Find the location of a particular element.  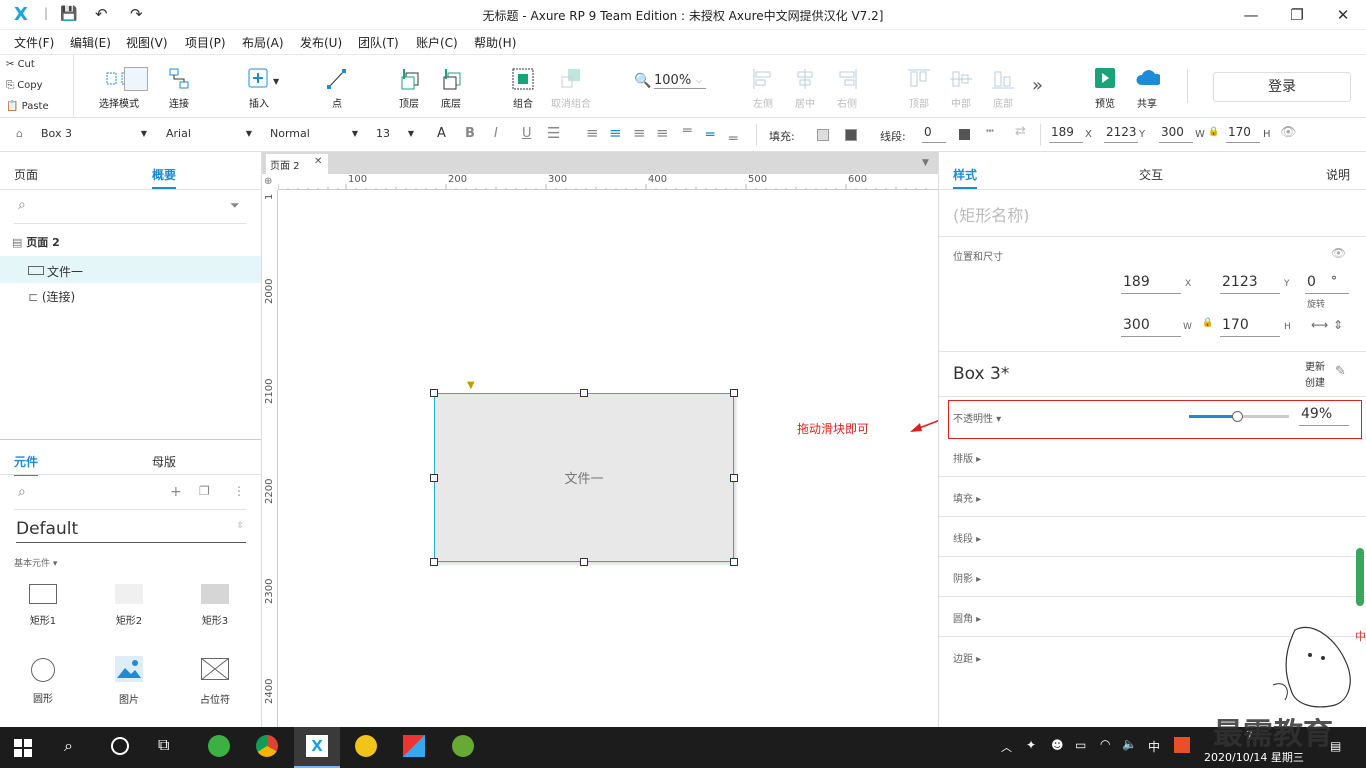

outline-item-selected: 文件一 is located at coordinates (130, 269).